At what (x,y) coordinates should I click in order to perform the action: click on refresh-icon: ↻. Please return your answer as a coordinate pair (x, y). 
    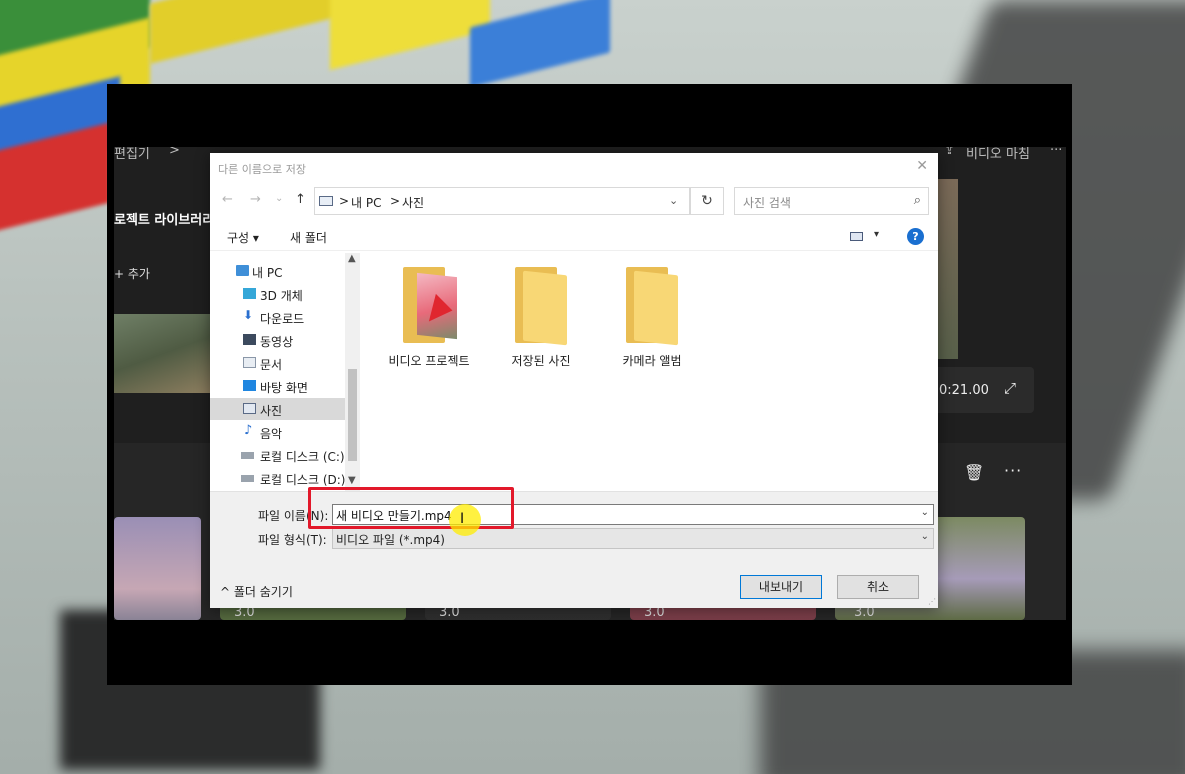
    Looking at the image, I should click on (707, 201).